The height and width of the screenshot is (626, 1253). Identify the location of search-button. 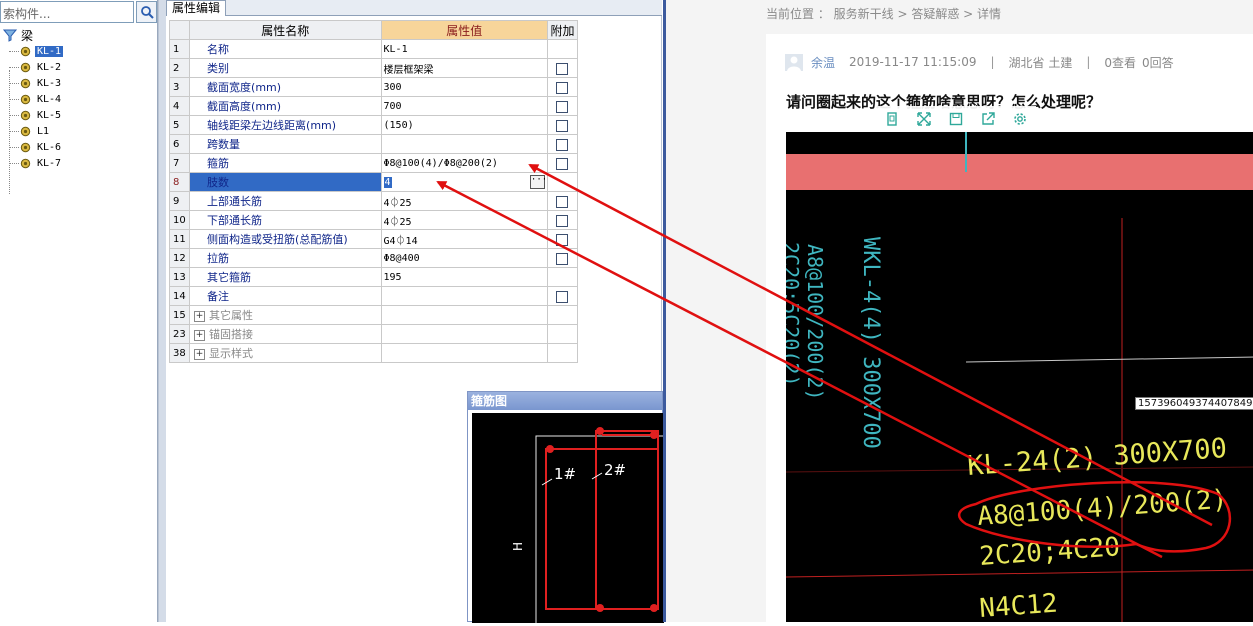
(146, 12).